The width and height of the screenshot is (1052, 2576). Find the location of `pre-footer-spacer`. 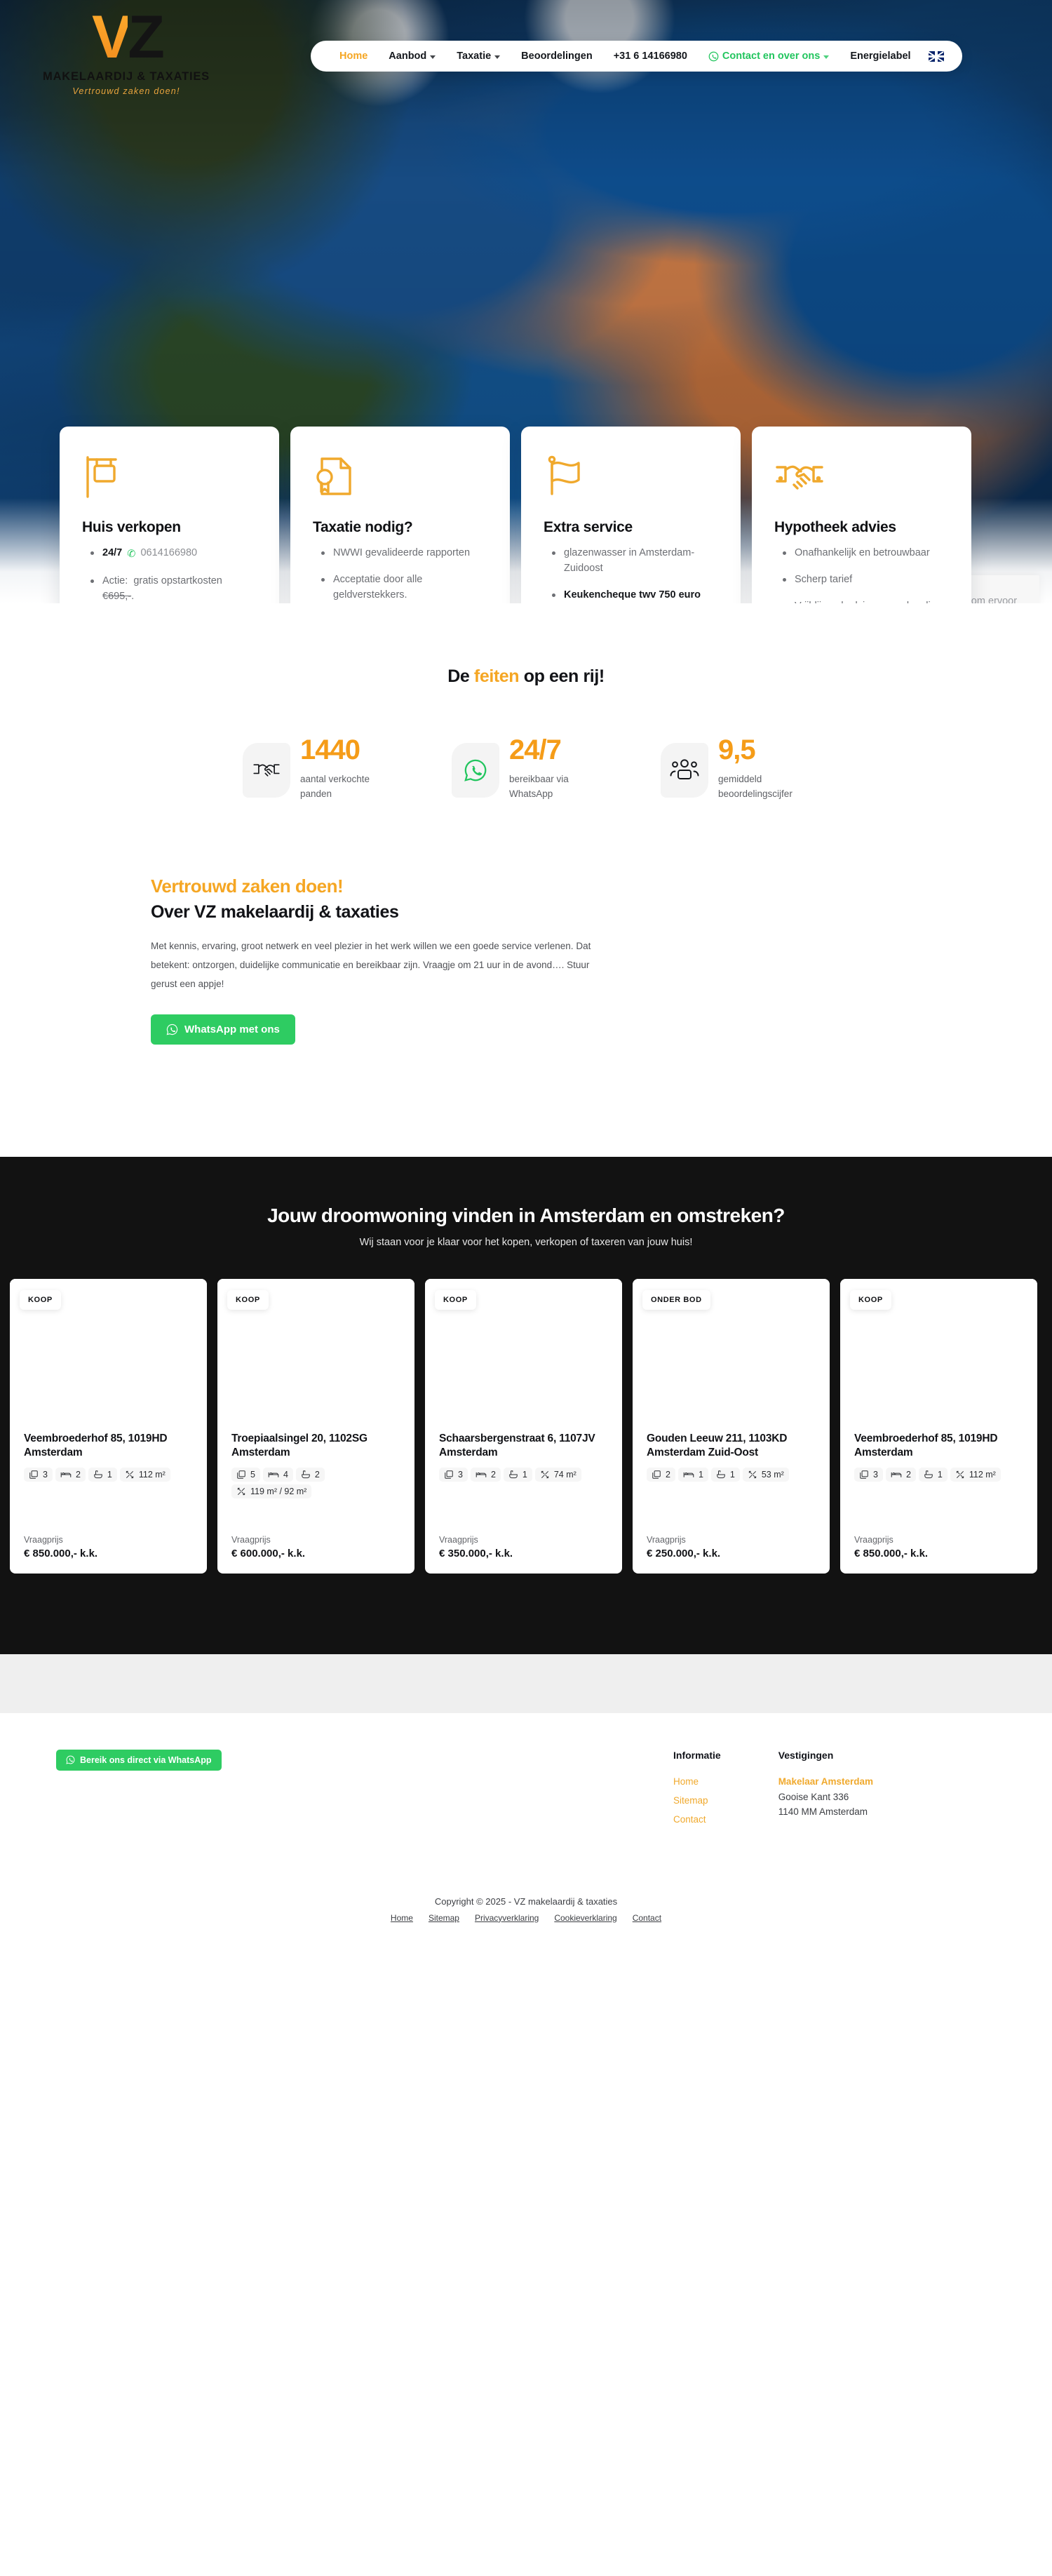

pre-footer-spacer is located at coordinates (526, 1683).